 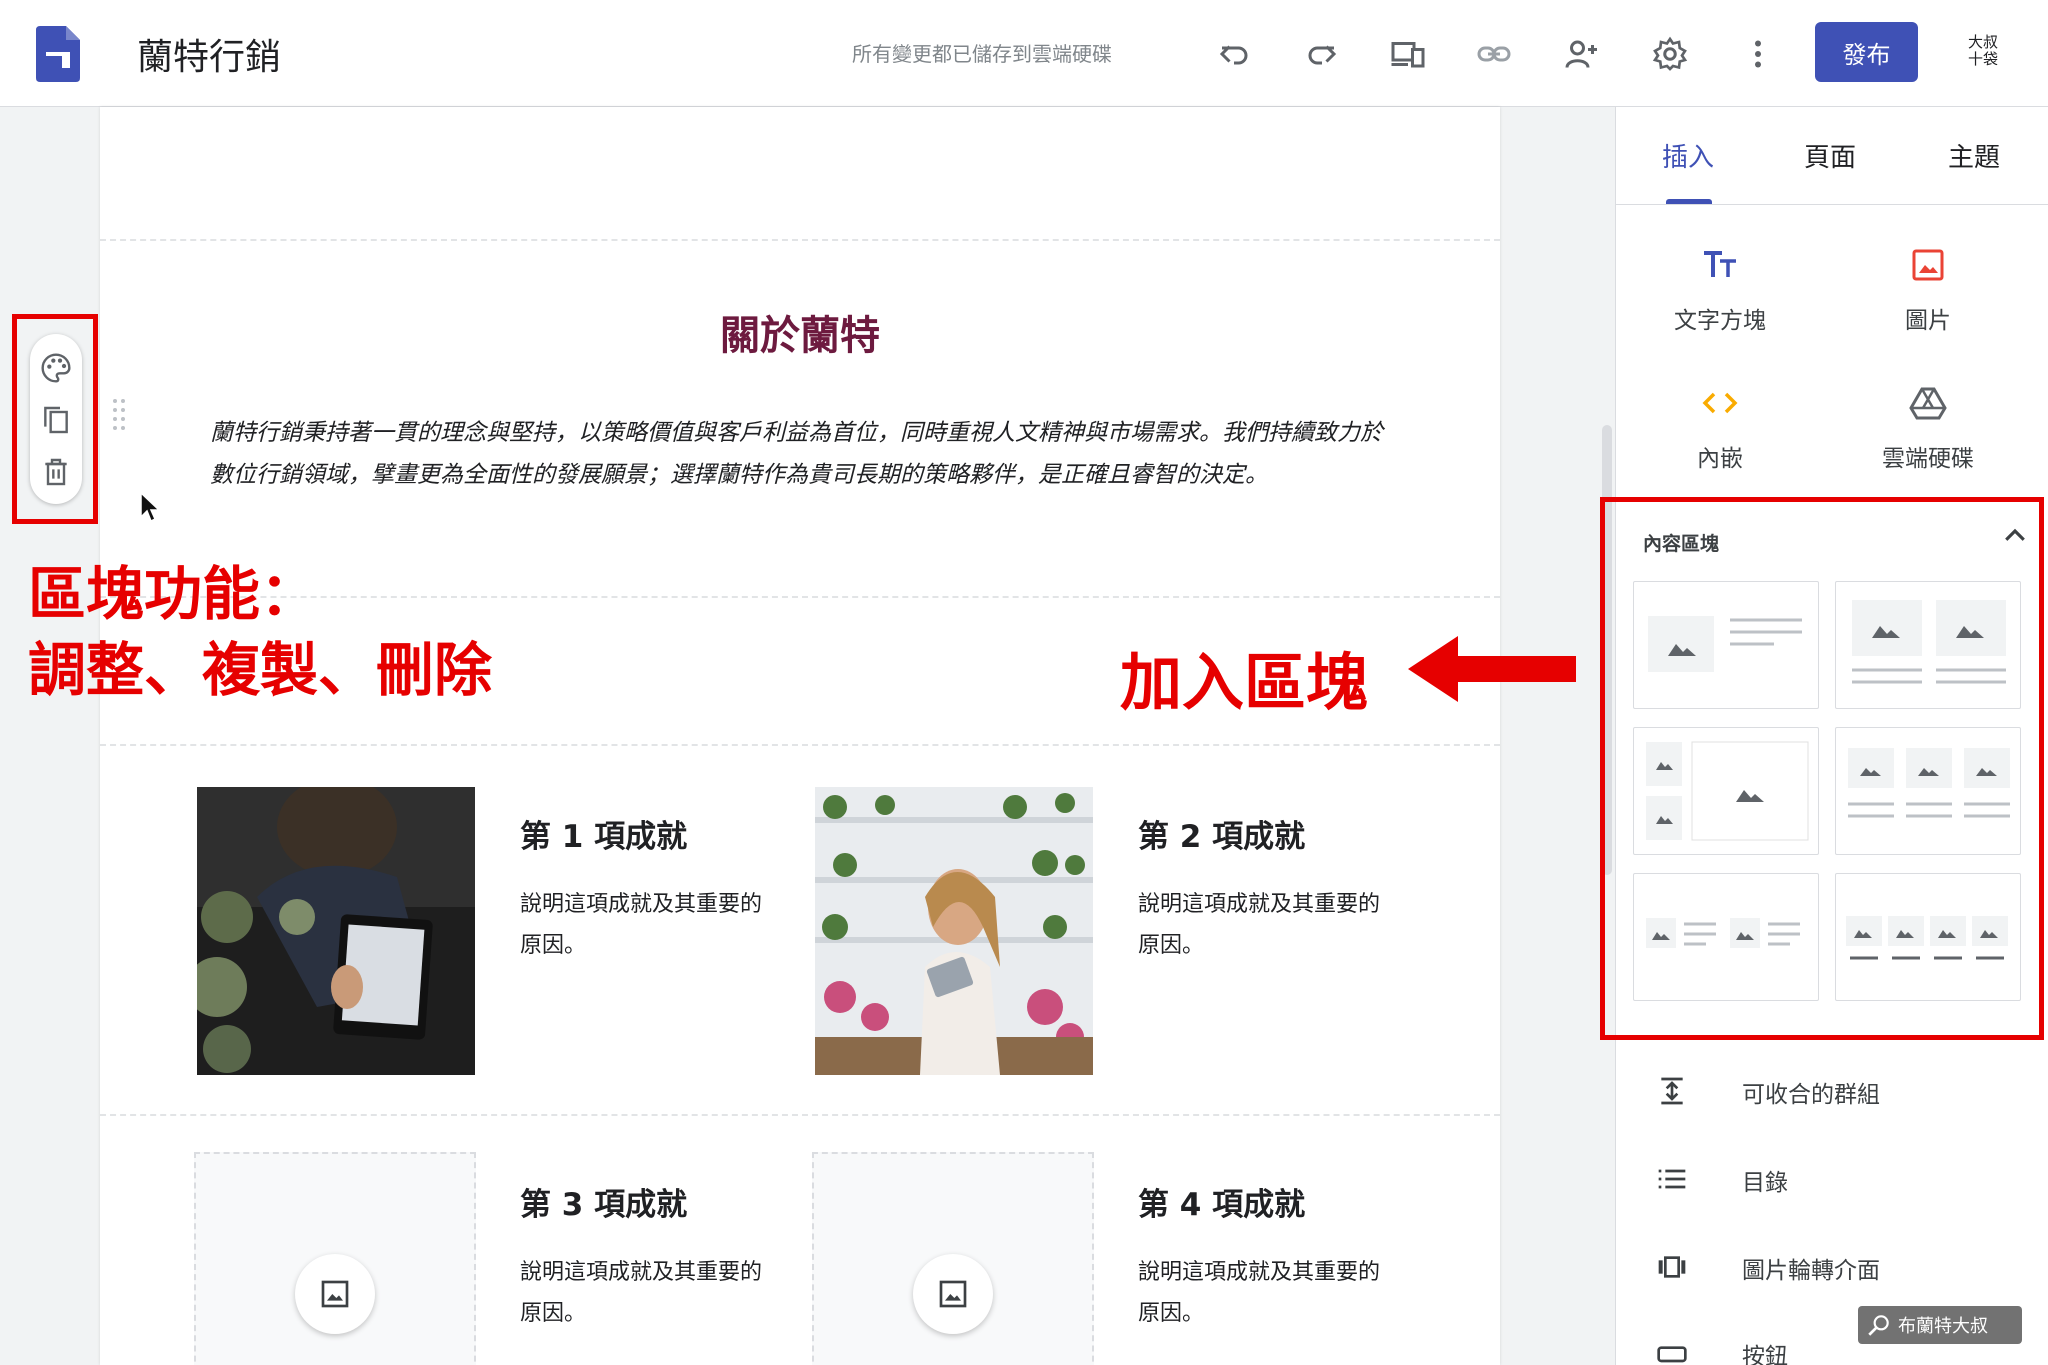 I want to click on text-box-icon, so click(x=1720, y=264).